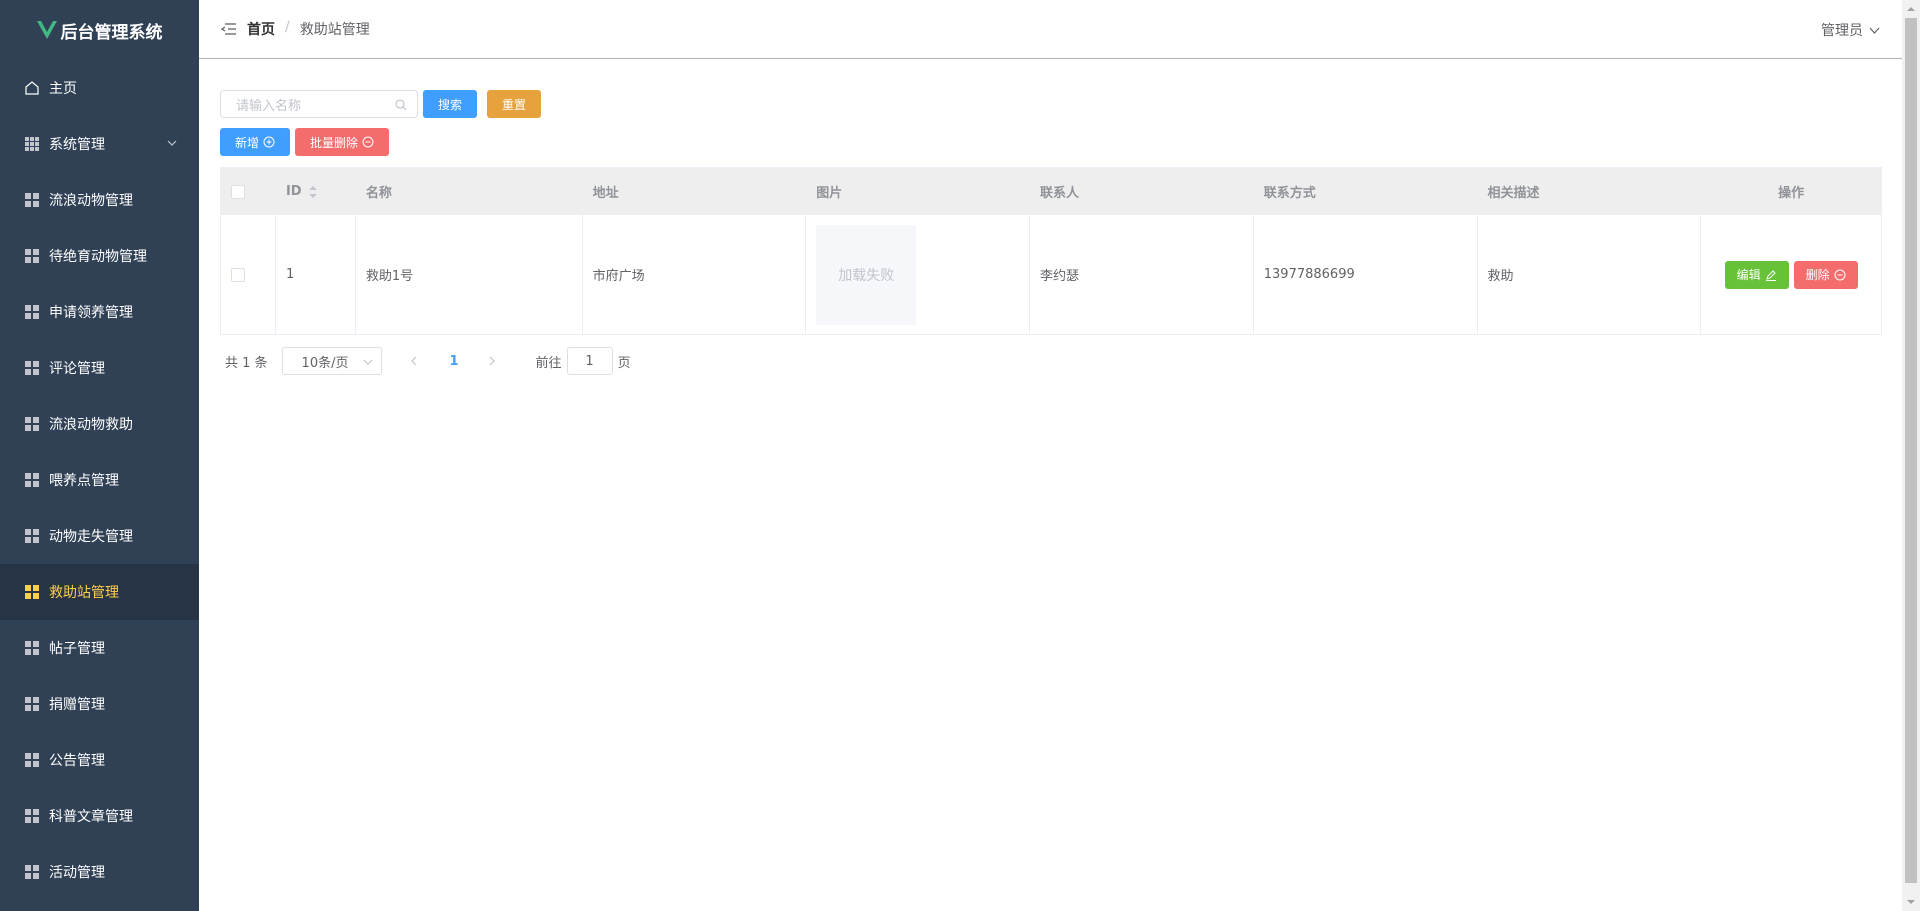  Describe the element at coordinates (866, 274) in the screenshot. I see `image-load-failed: 加载失败` at that location.